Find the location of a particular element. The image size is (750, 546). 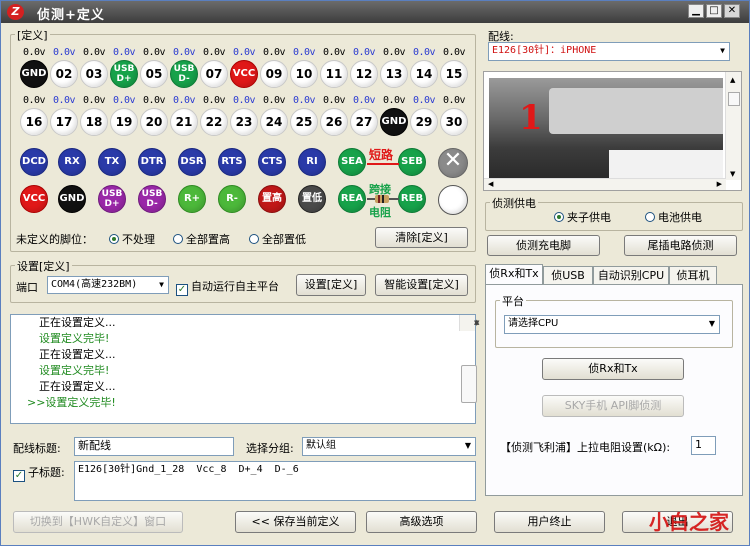

cpu-select: 请选择CPU ▼ is located at coordinates (612, 324).